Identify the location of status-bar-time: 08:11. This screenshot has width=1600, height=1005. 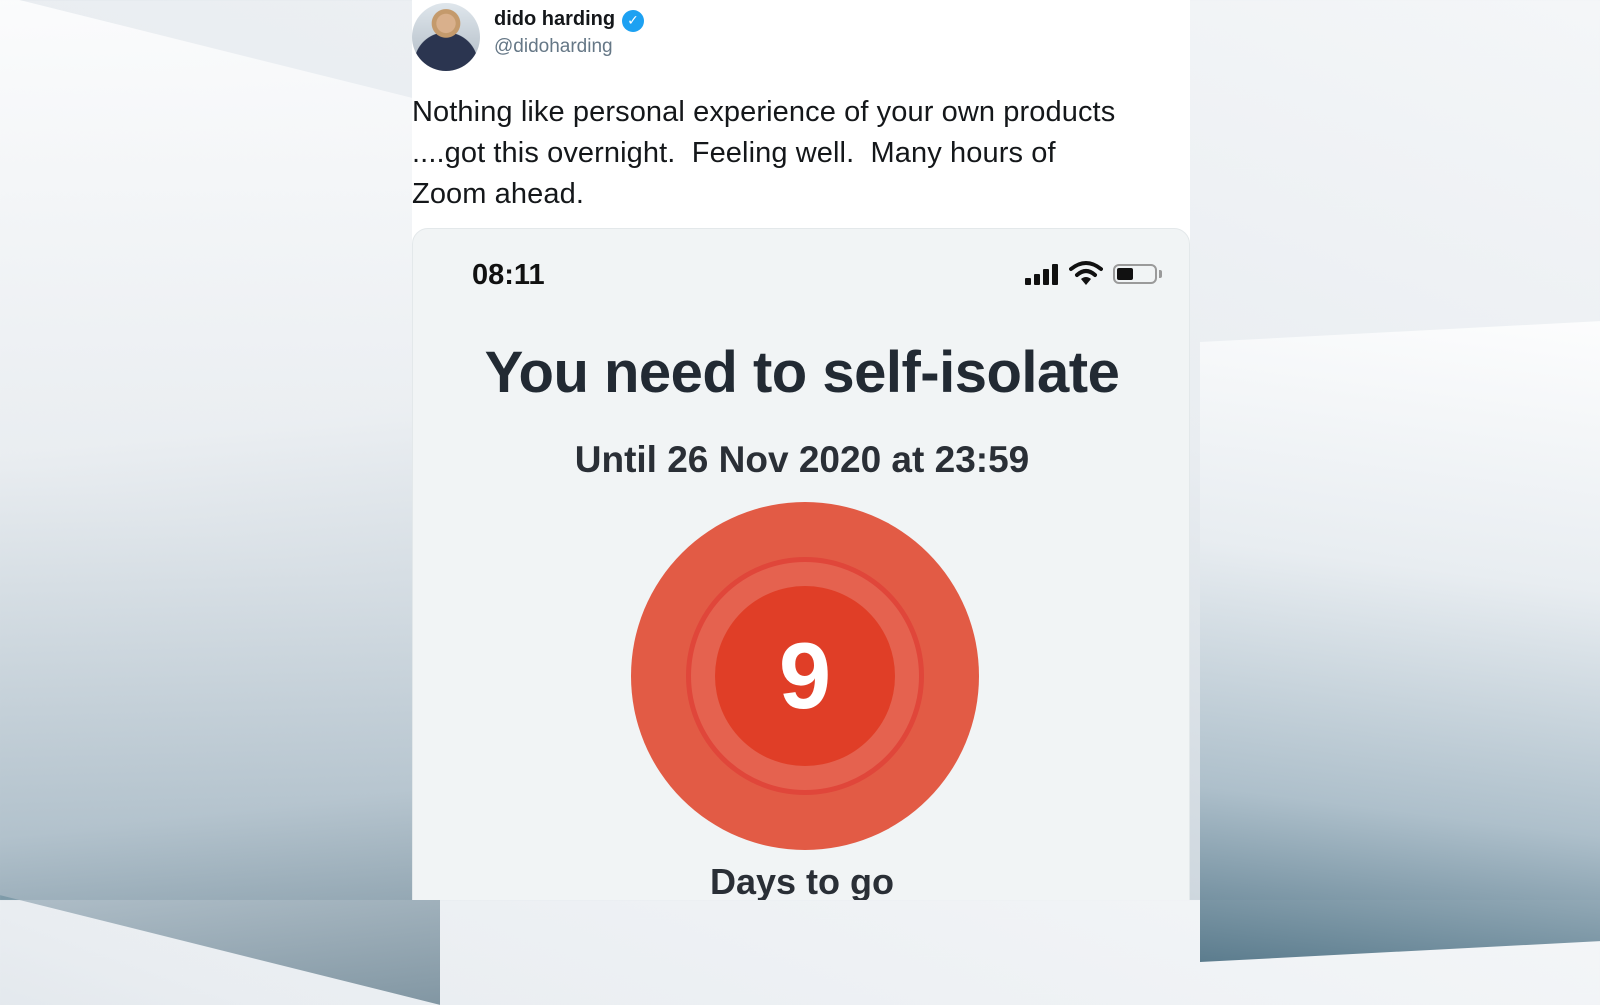
(508, 275).